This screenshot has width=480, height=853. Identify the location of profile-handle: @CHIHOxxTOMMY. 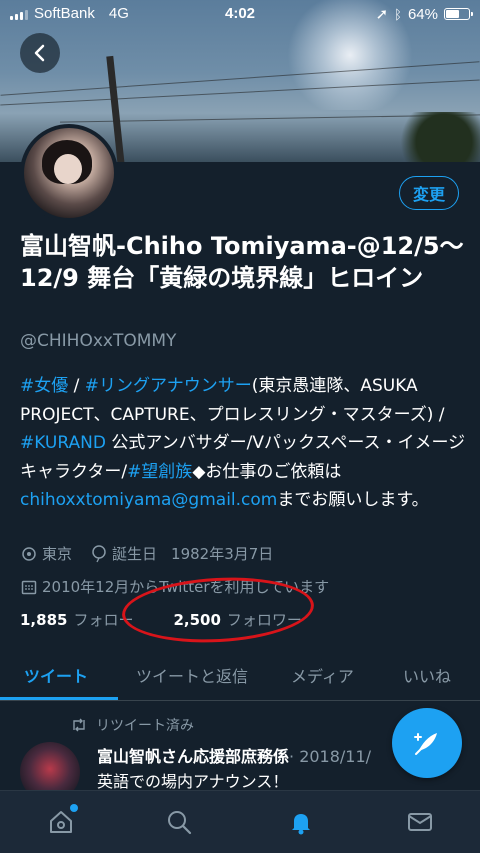
(98, 341).